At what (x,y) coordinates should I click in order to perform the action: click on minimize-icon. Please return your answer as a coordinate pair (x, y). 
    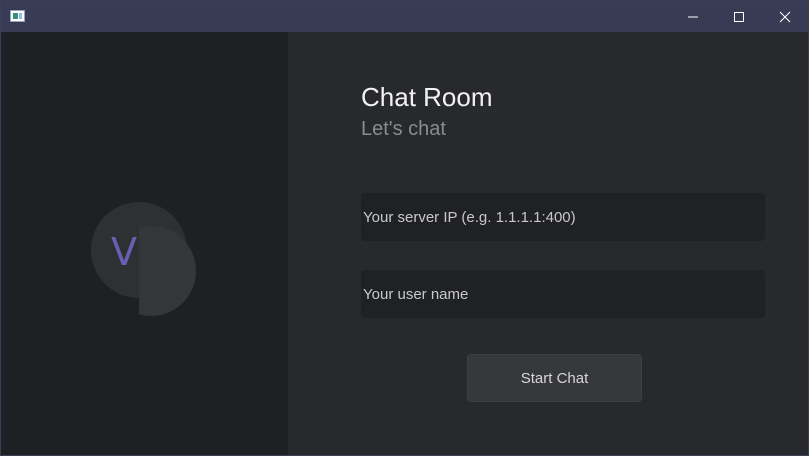
    Looking at the image, I should click on (693, 16).